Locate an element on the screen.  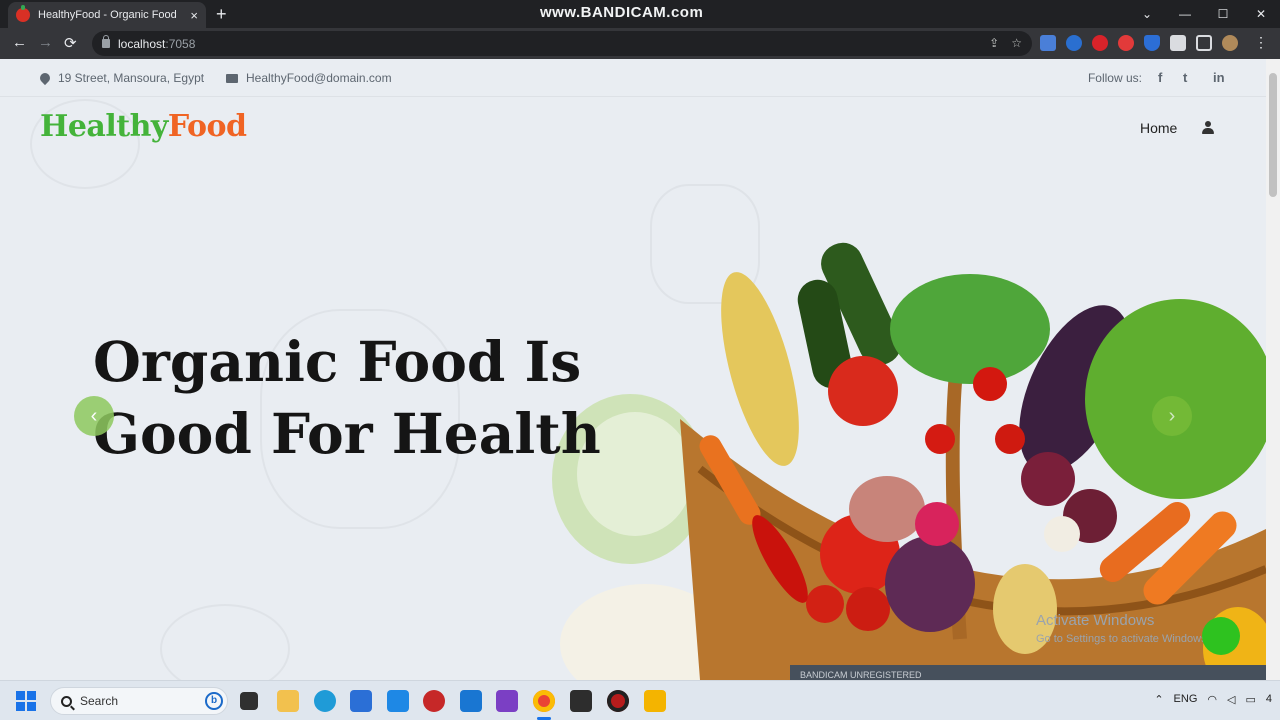
logo-healthy: Healthy is located at coordinates (104, 126).